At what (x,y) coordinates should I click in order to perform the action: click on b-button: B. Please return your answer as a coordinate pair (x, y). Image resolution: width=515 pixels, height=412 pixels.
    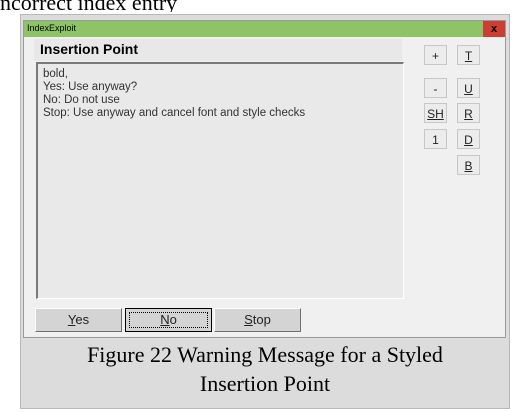
    Looking at the image, I should click on (468, 165).